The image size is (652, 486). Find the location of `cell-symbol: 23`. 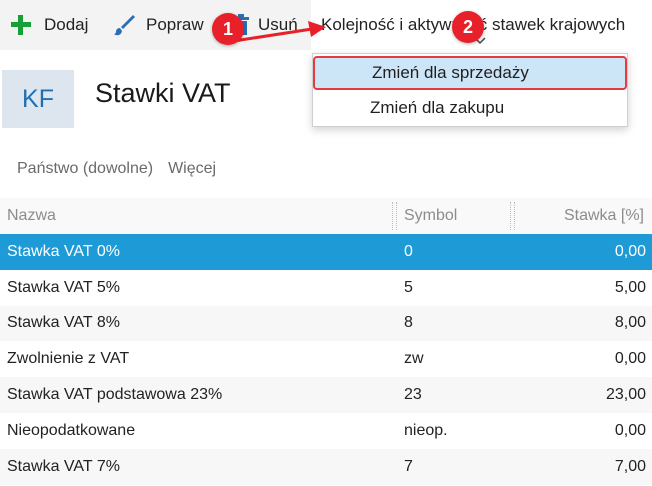

cell-symbol: 23 is located at coordinates (413, 395).